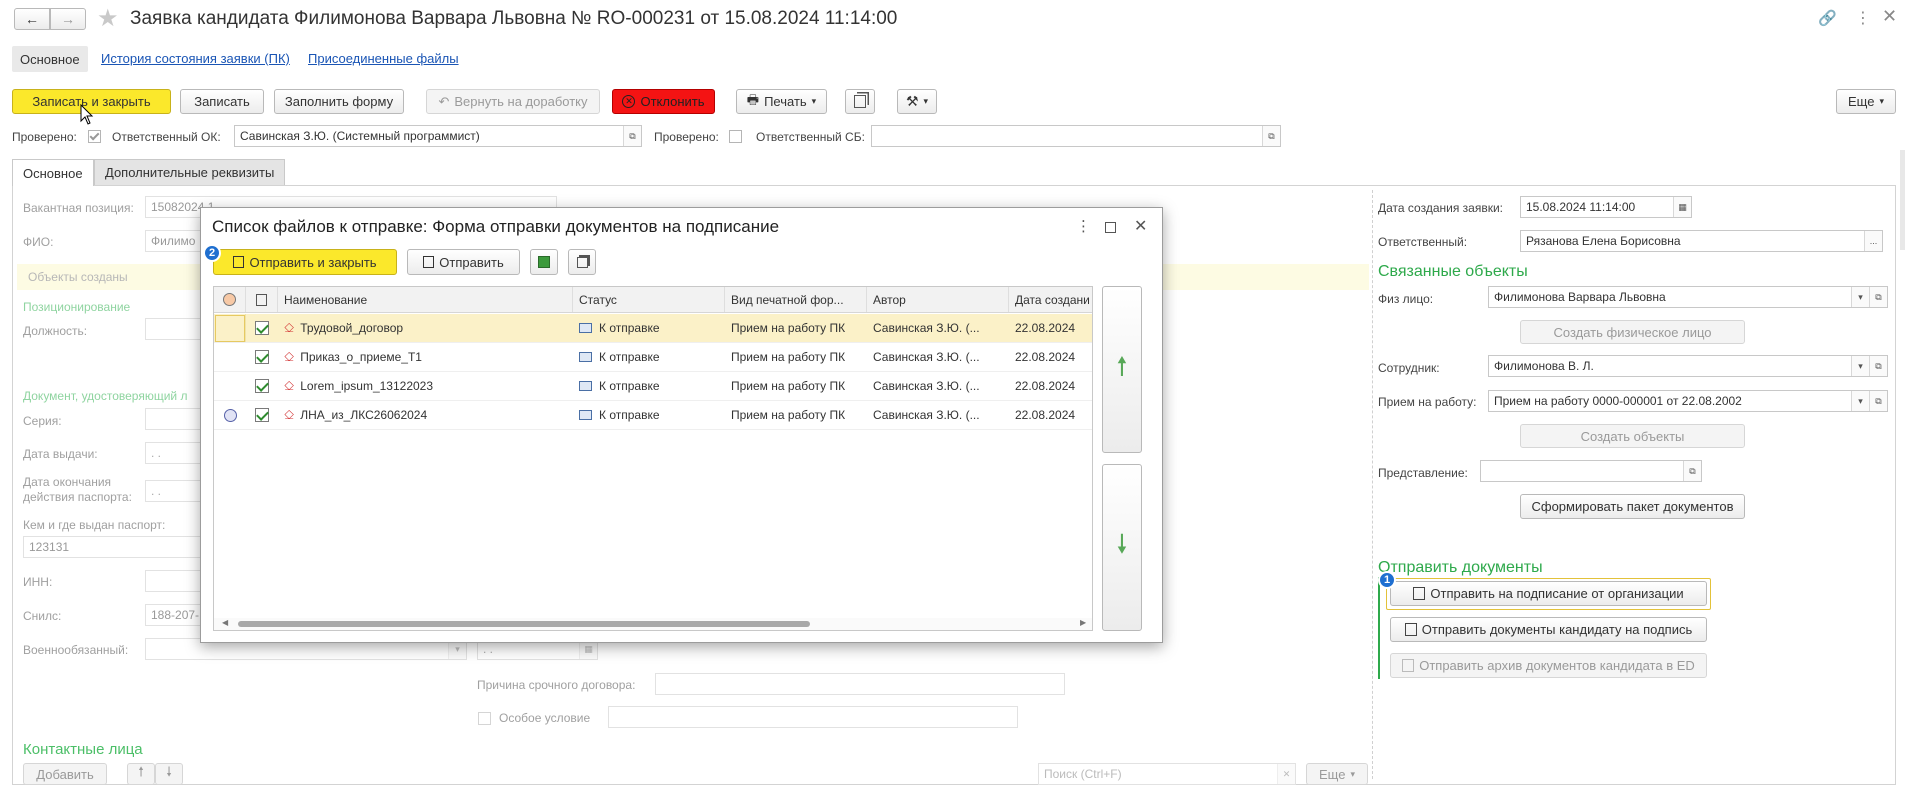 The width and height of the screenshot is (1906, 785). What do you see at coordinates (222, 101) in the screenshot?
I see `save-button: Записать` at bounding box center [222, 101].